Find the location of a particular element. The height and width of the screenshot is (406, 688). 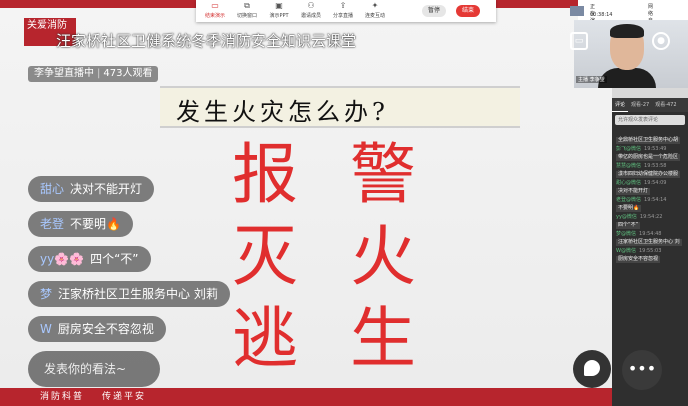

big-char-mie: 灭 is located at coordinates (265, 256).